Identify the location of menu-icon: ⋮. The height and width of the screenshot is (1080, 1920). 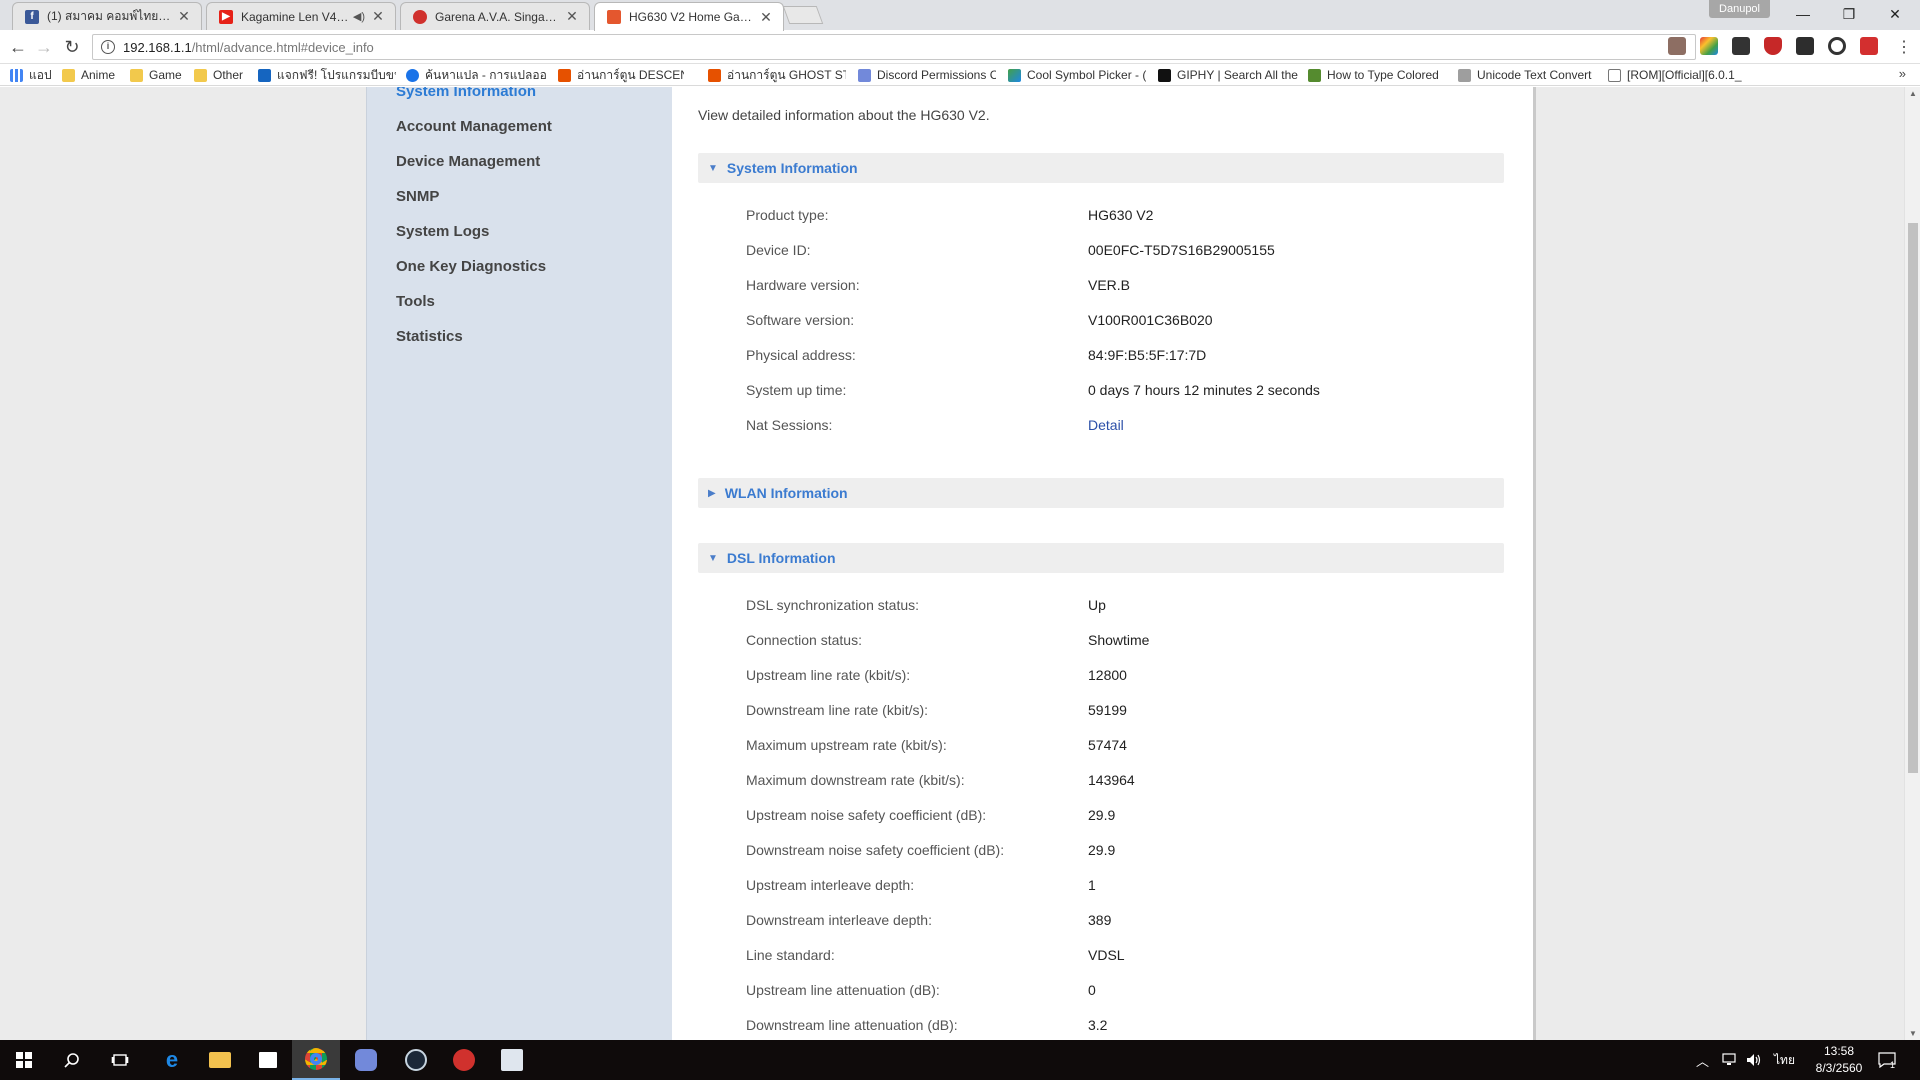
(1904, 47).